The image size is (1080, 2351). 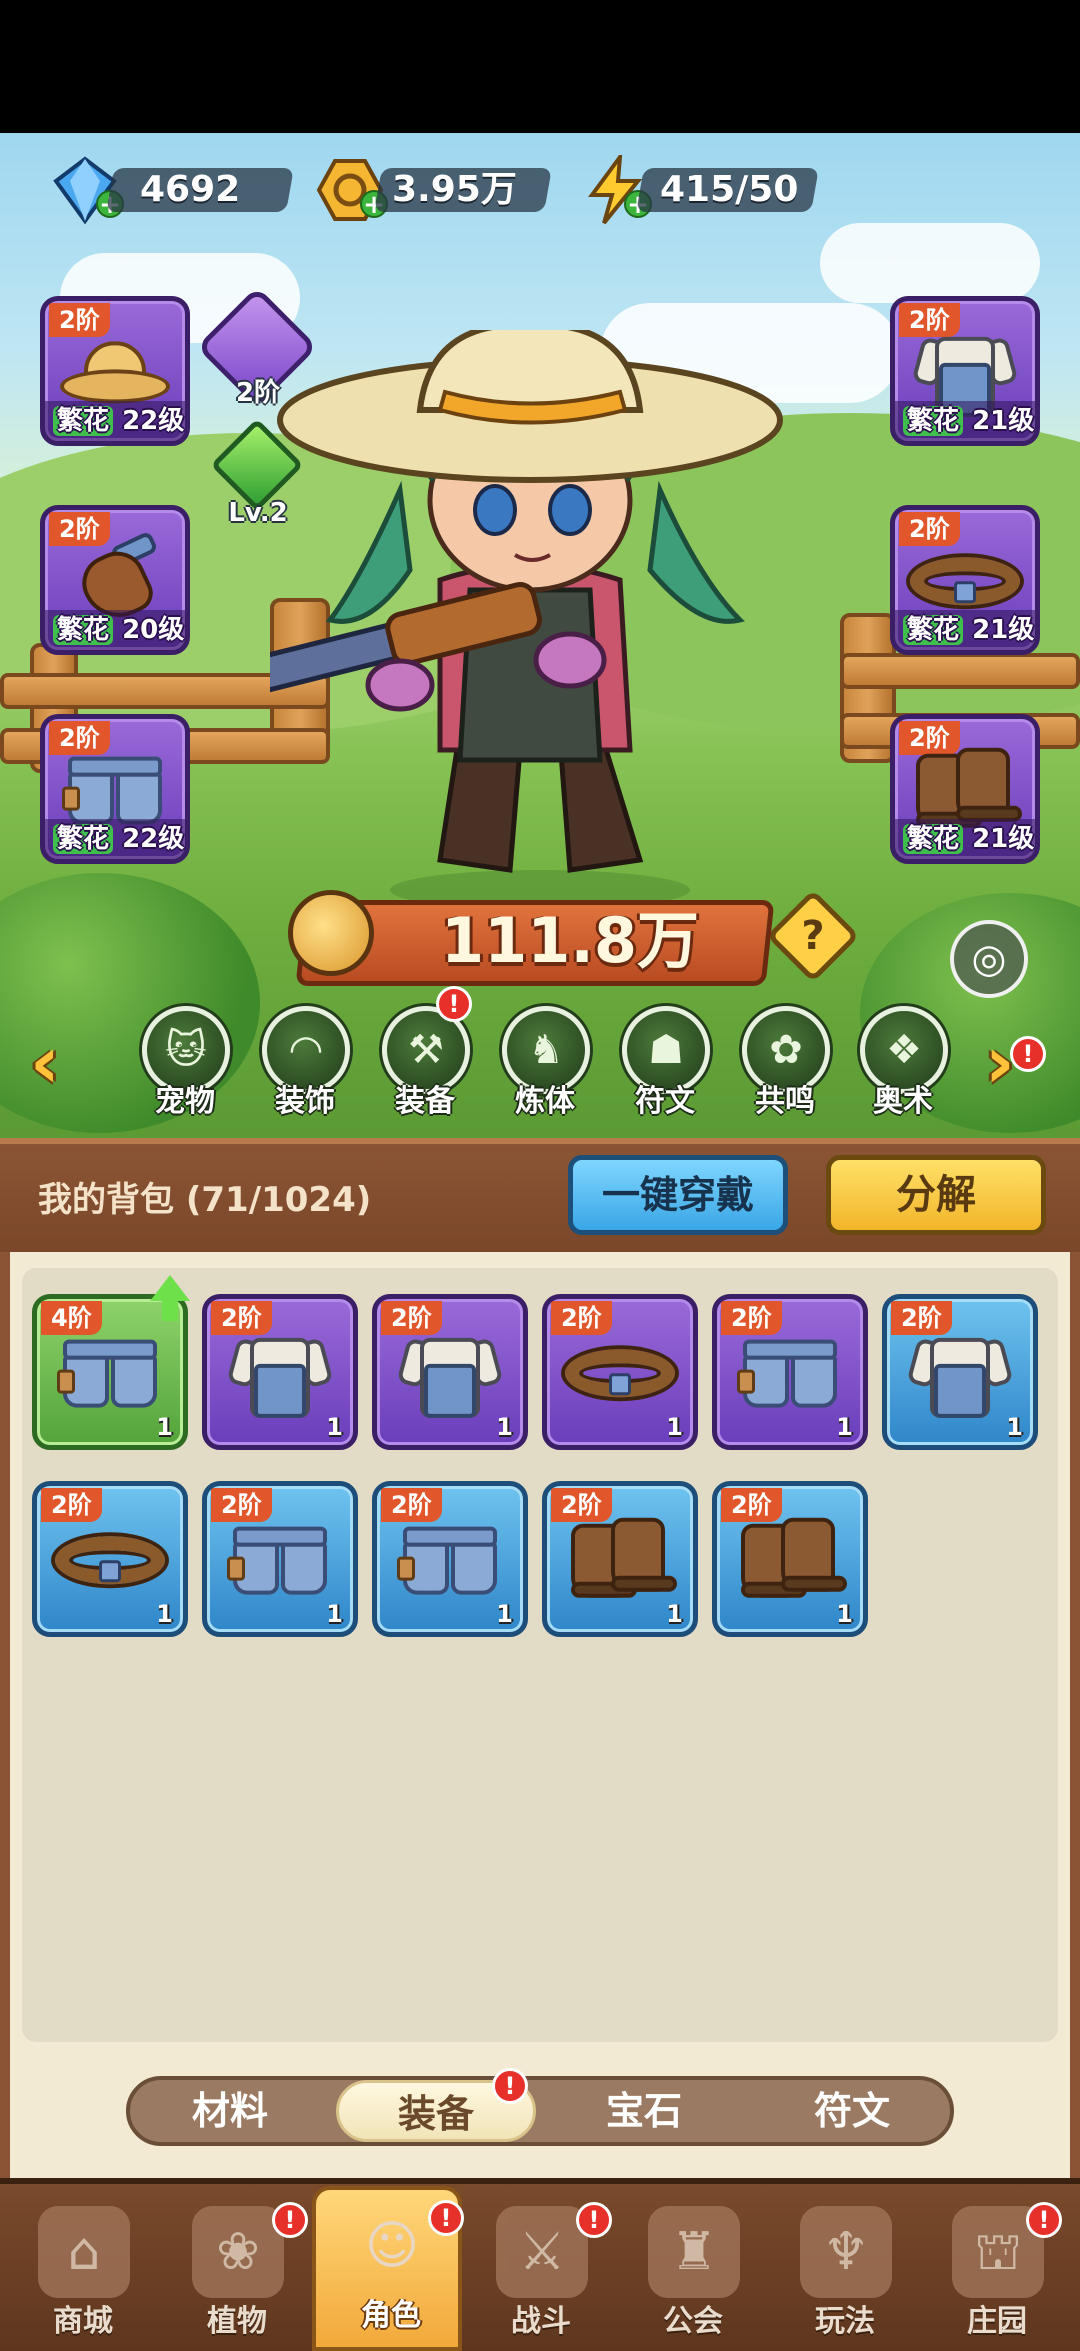 What do you see at coordinates (989, 959) in the screenshot?
I see `hide-ui-eye-icon: ◎` at bounding box center [989, 959].